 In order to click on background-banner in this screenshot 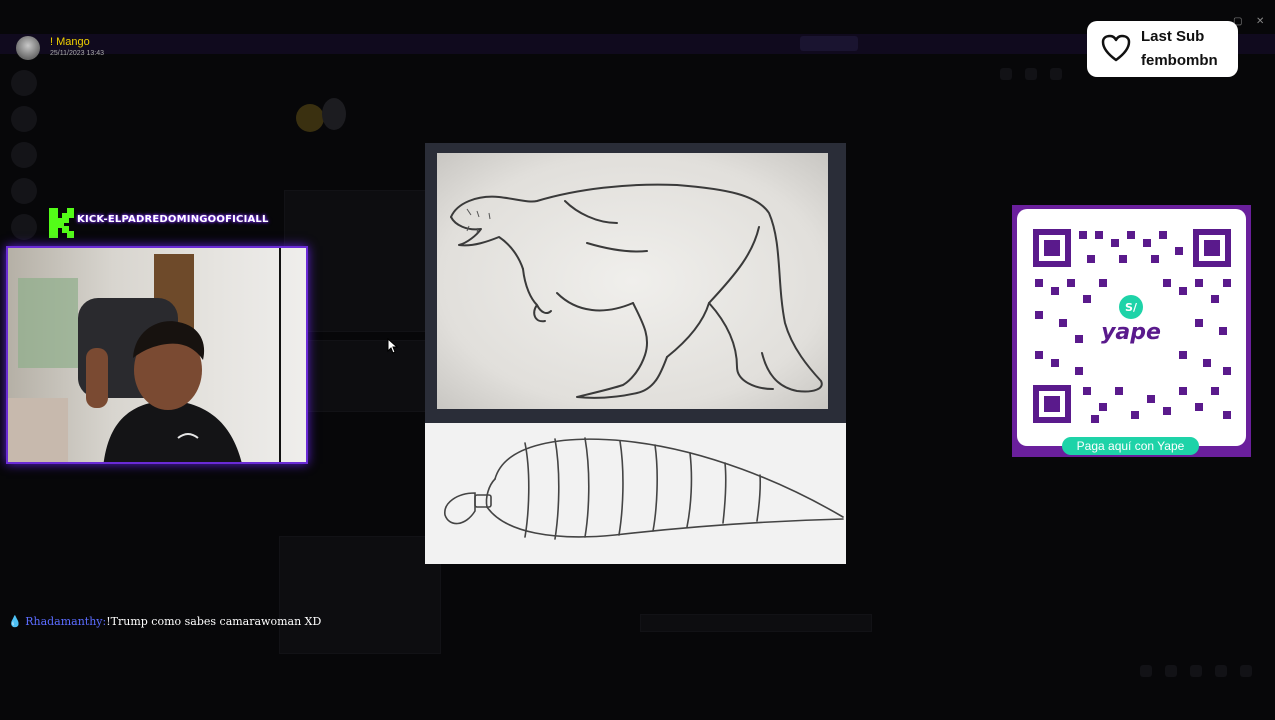, I will do `click(637, 44)`.